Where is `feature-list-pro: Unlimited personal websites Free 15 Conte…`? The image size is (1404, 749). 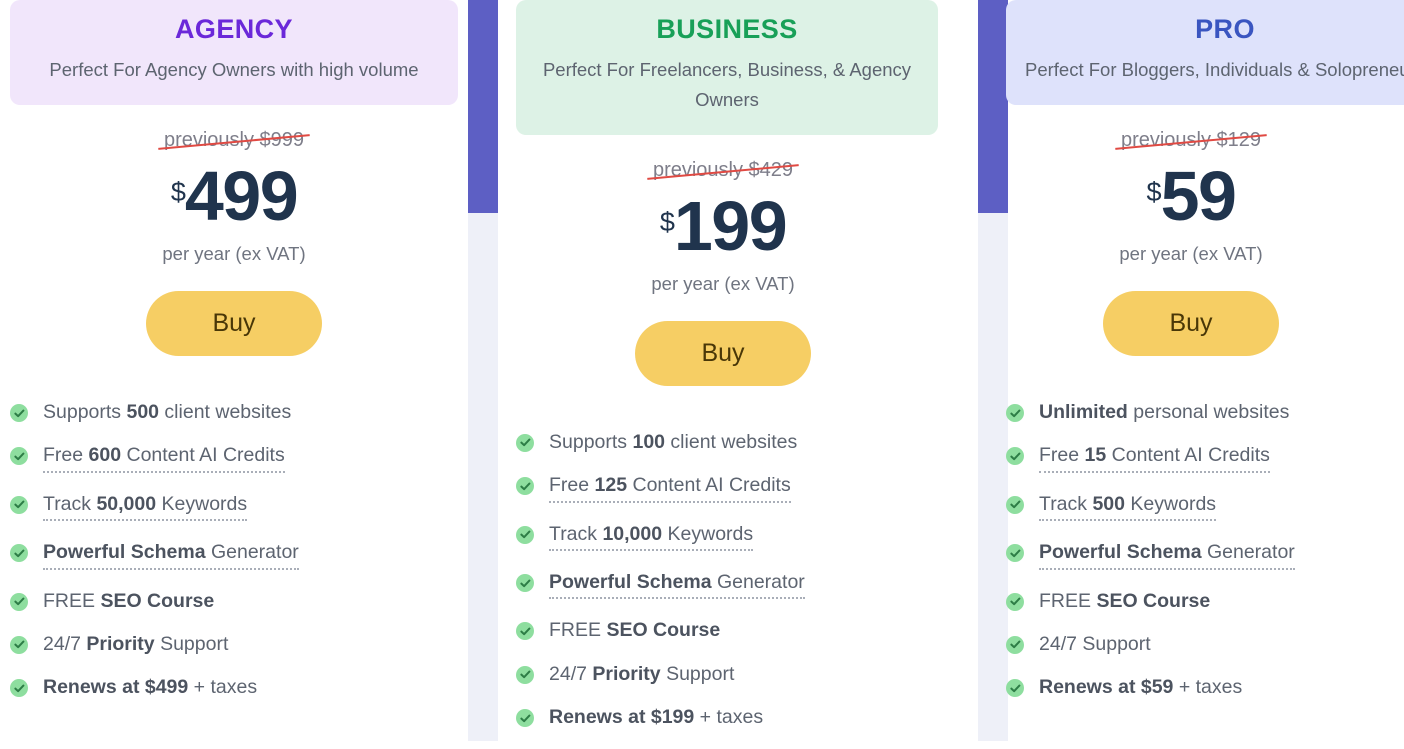 feature-list-pro: Unlimited personal websites Free 15 Conte… is located at coordinates (1191, 528).